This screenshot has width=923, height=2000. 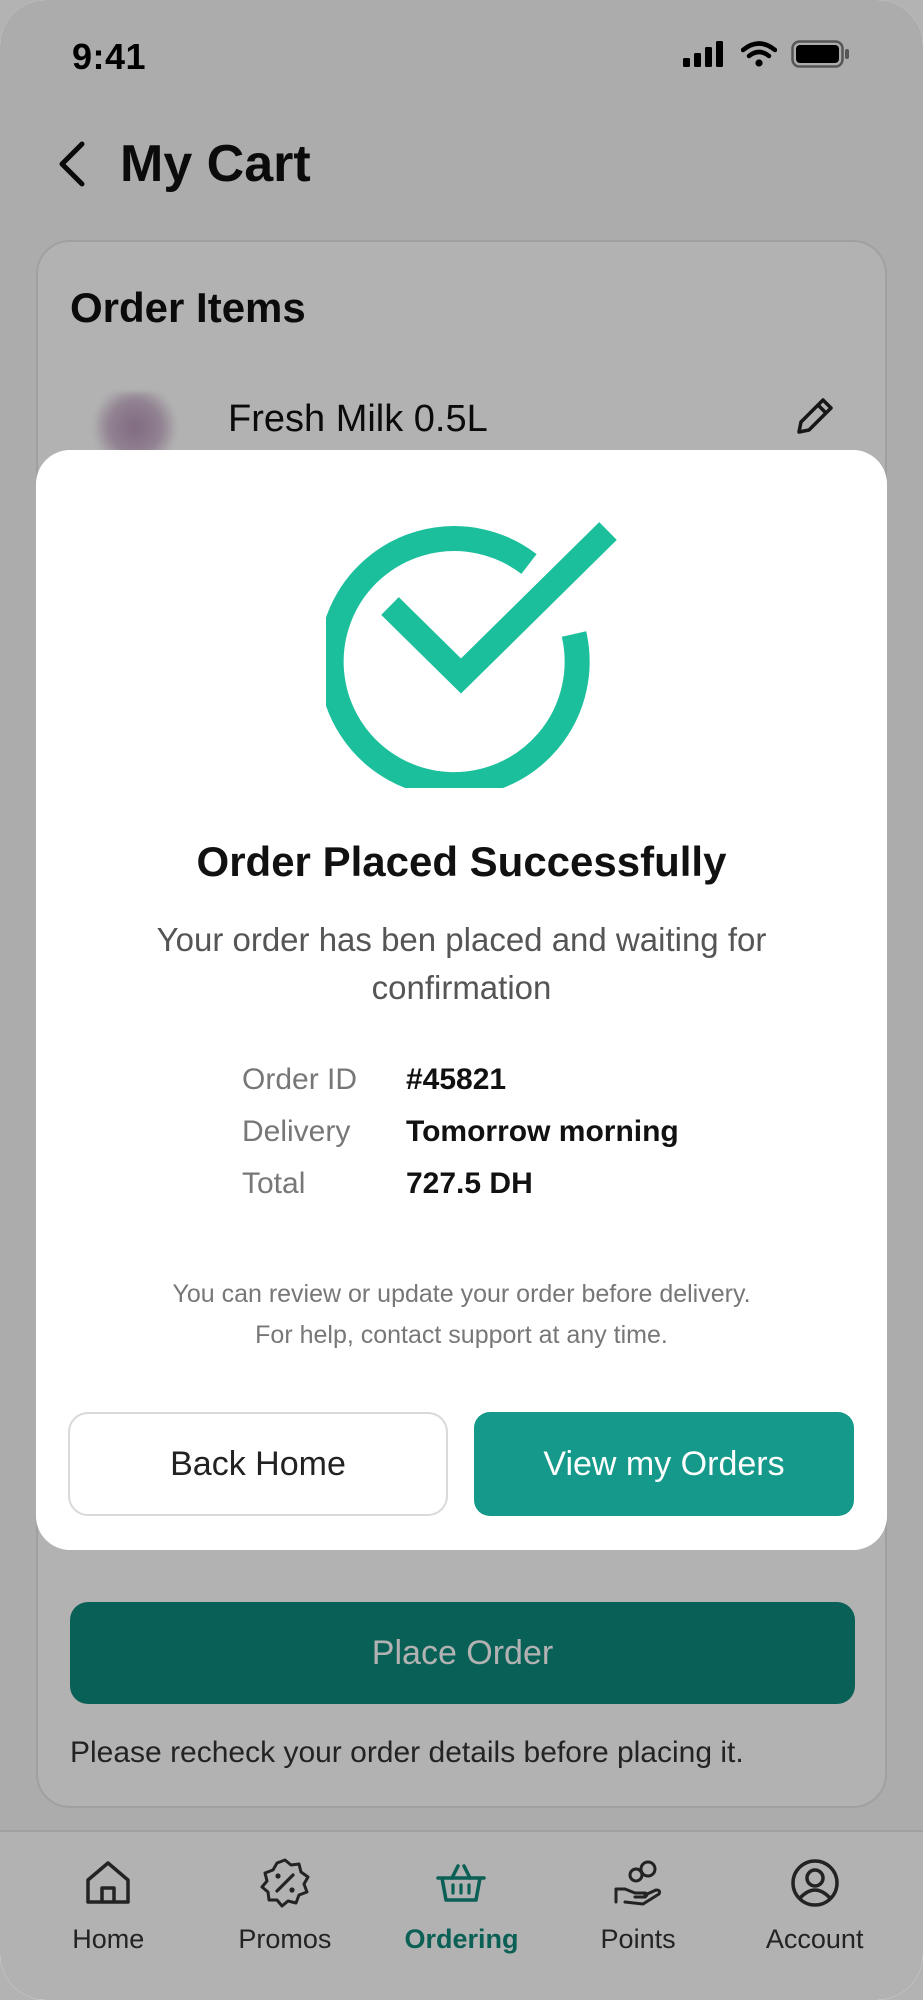 I want to click on detail-row-order-id: Order ID #45821, so click(x=460, y=1080).